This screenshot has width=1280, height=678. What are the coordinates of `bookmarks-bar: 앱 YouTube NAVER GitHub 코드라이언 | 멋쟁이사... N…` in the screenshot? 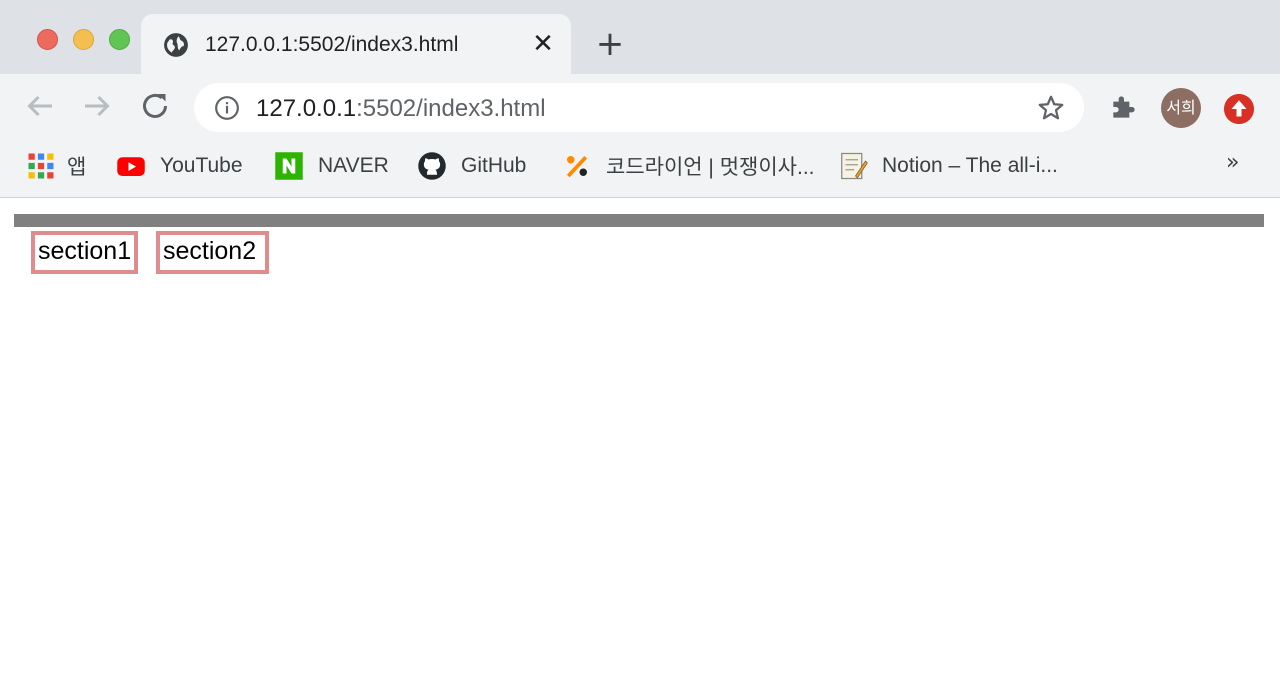 It's located at (640, 169).